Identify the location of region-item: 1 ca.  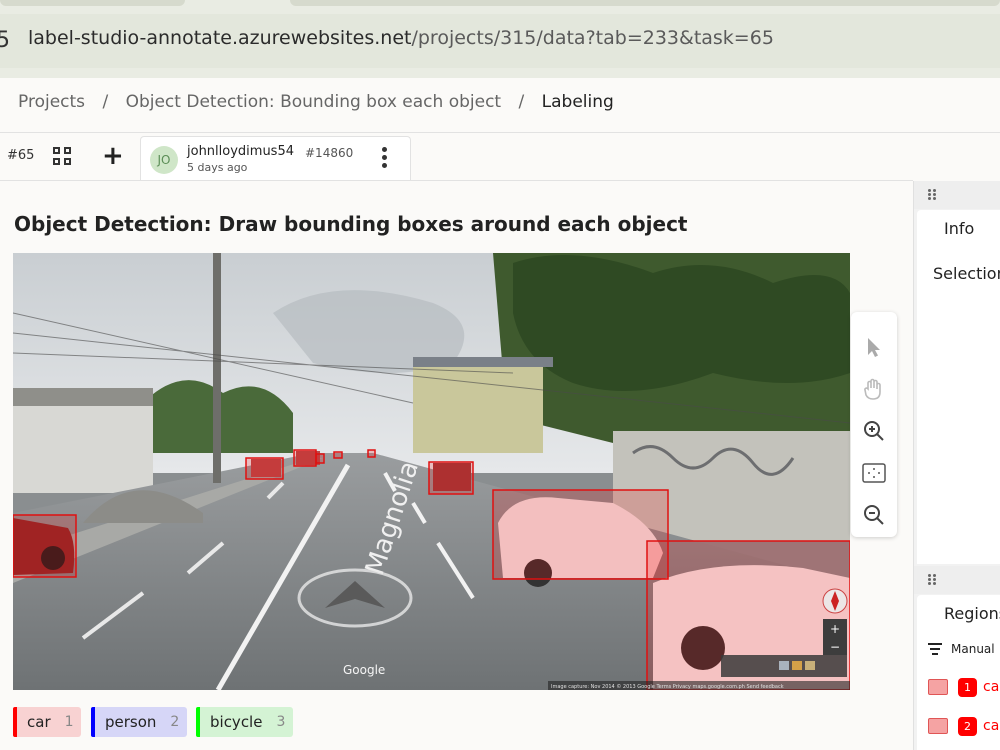
(964, 687).